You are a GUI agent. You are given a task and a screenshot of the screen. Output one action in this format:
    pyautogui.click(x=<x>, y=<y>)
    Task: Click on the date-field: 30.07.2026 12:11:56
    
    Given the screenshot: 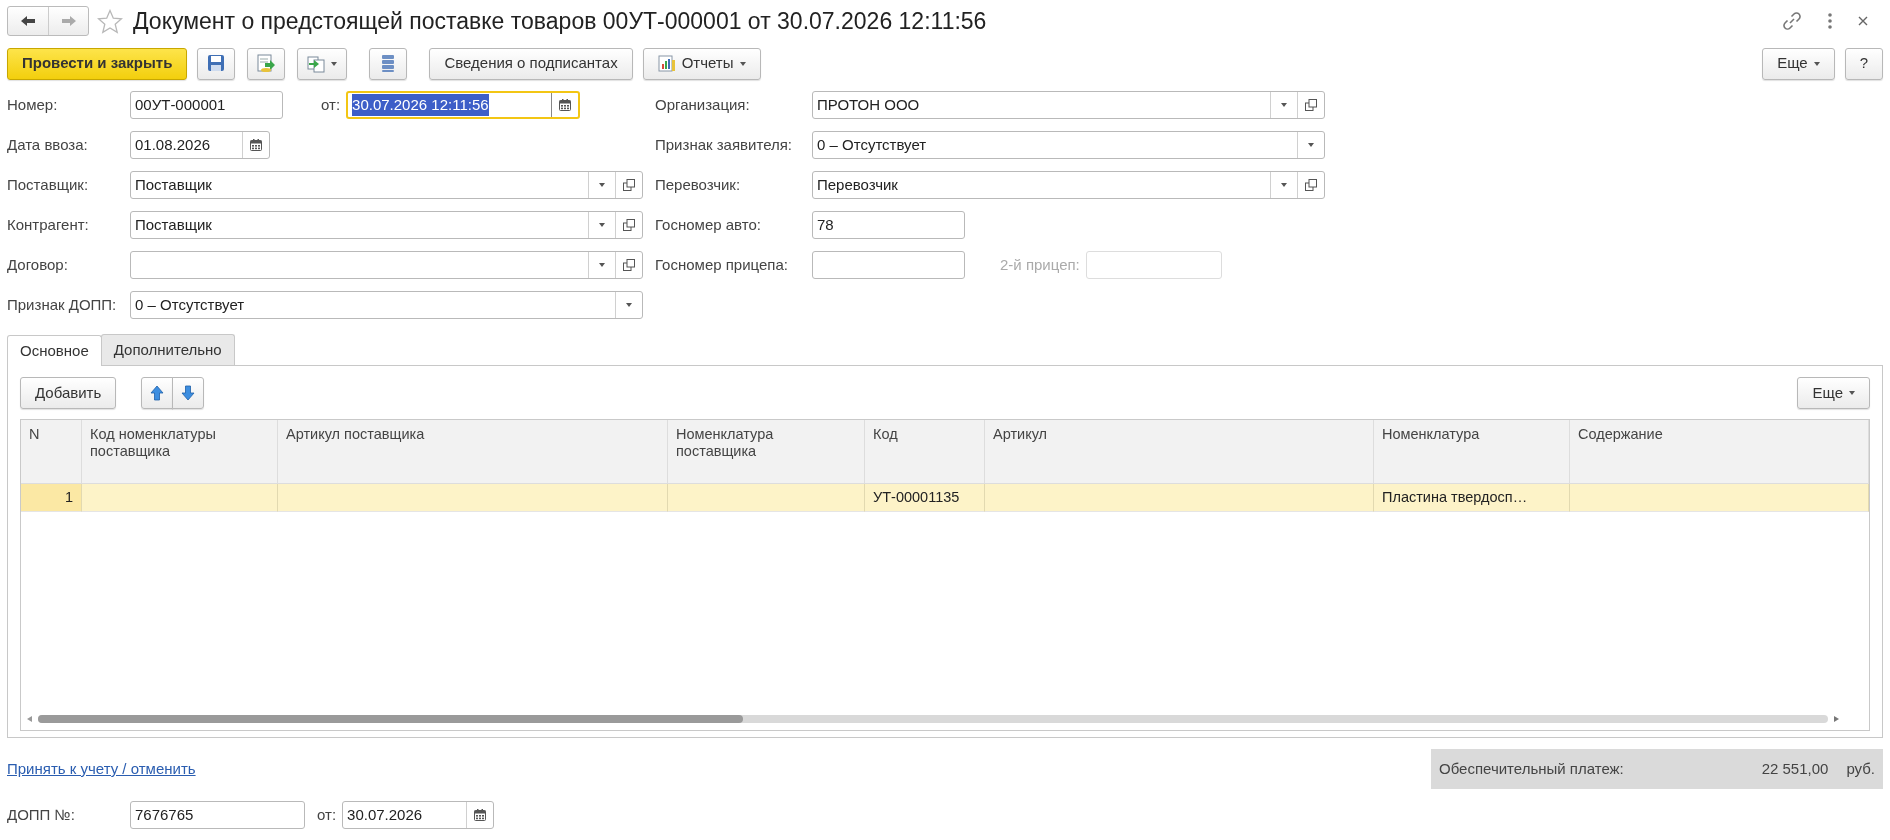 What is the action you would take?
    pyautogui.click(x=463, y=105)
    